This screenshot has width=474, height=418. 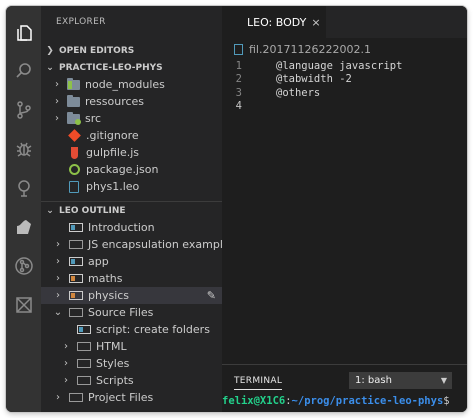 What do you see at coordinates (344, 107) in the screenshot?
I see `code-line: 4` at bounding box center [344, 107].